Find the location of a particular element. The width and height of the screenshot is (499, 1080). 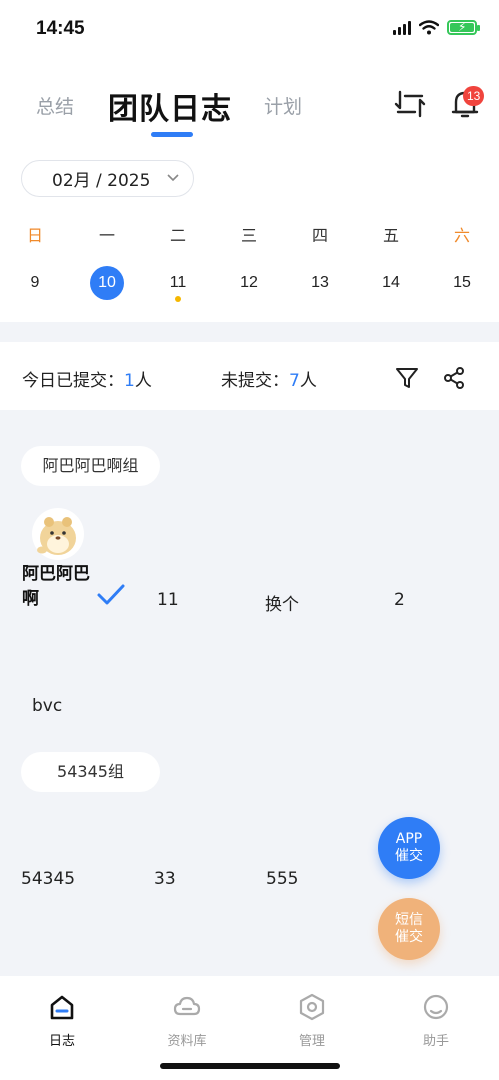

submitted-label: 今日已提交： is located at coordinates (73, 381).